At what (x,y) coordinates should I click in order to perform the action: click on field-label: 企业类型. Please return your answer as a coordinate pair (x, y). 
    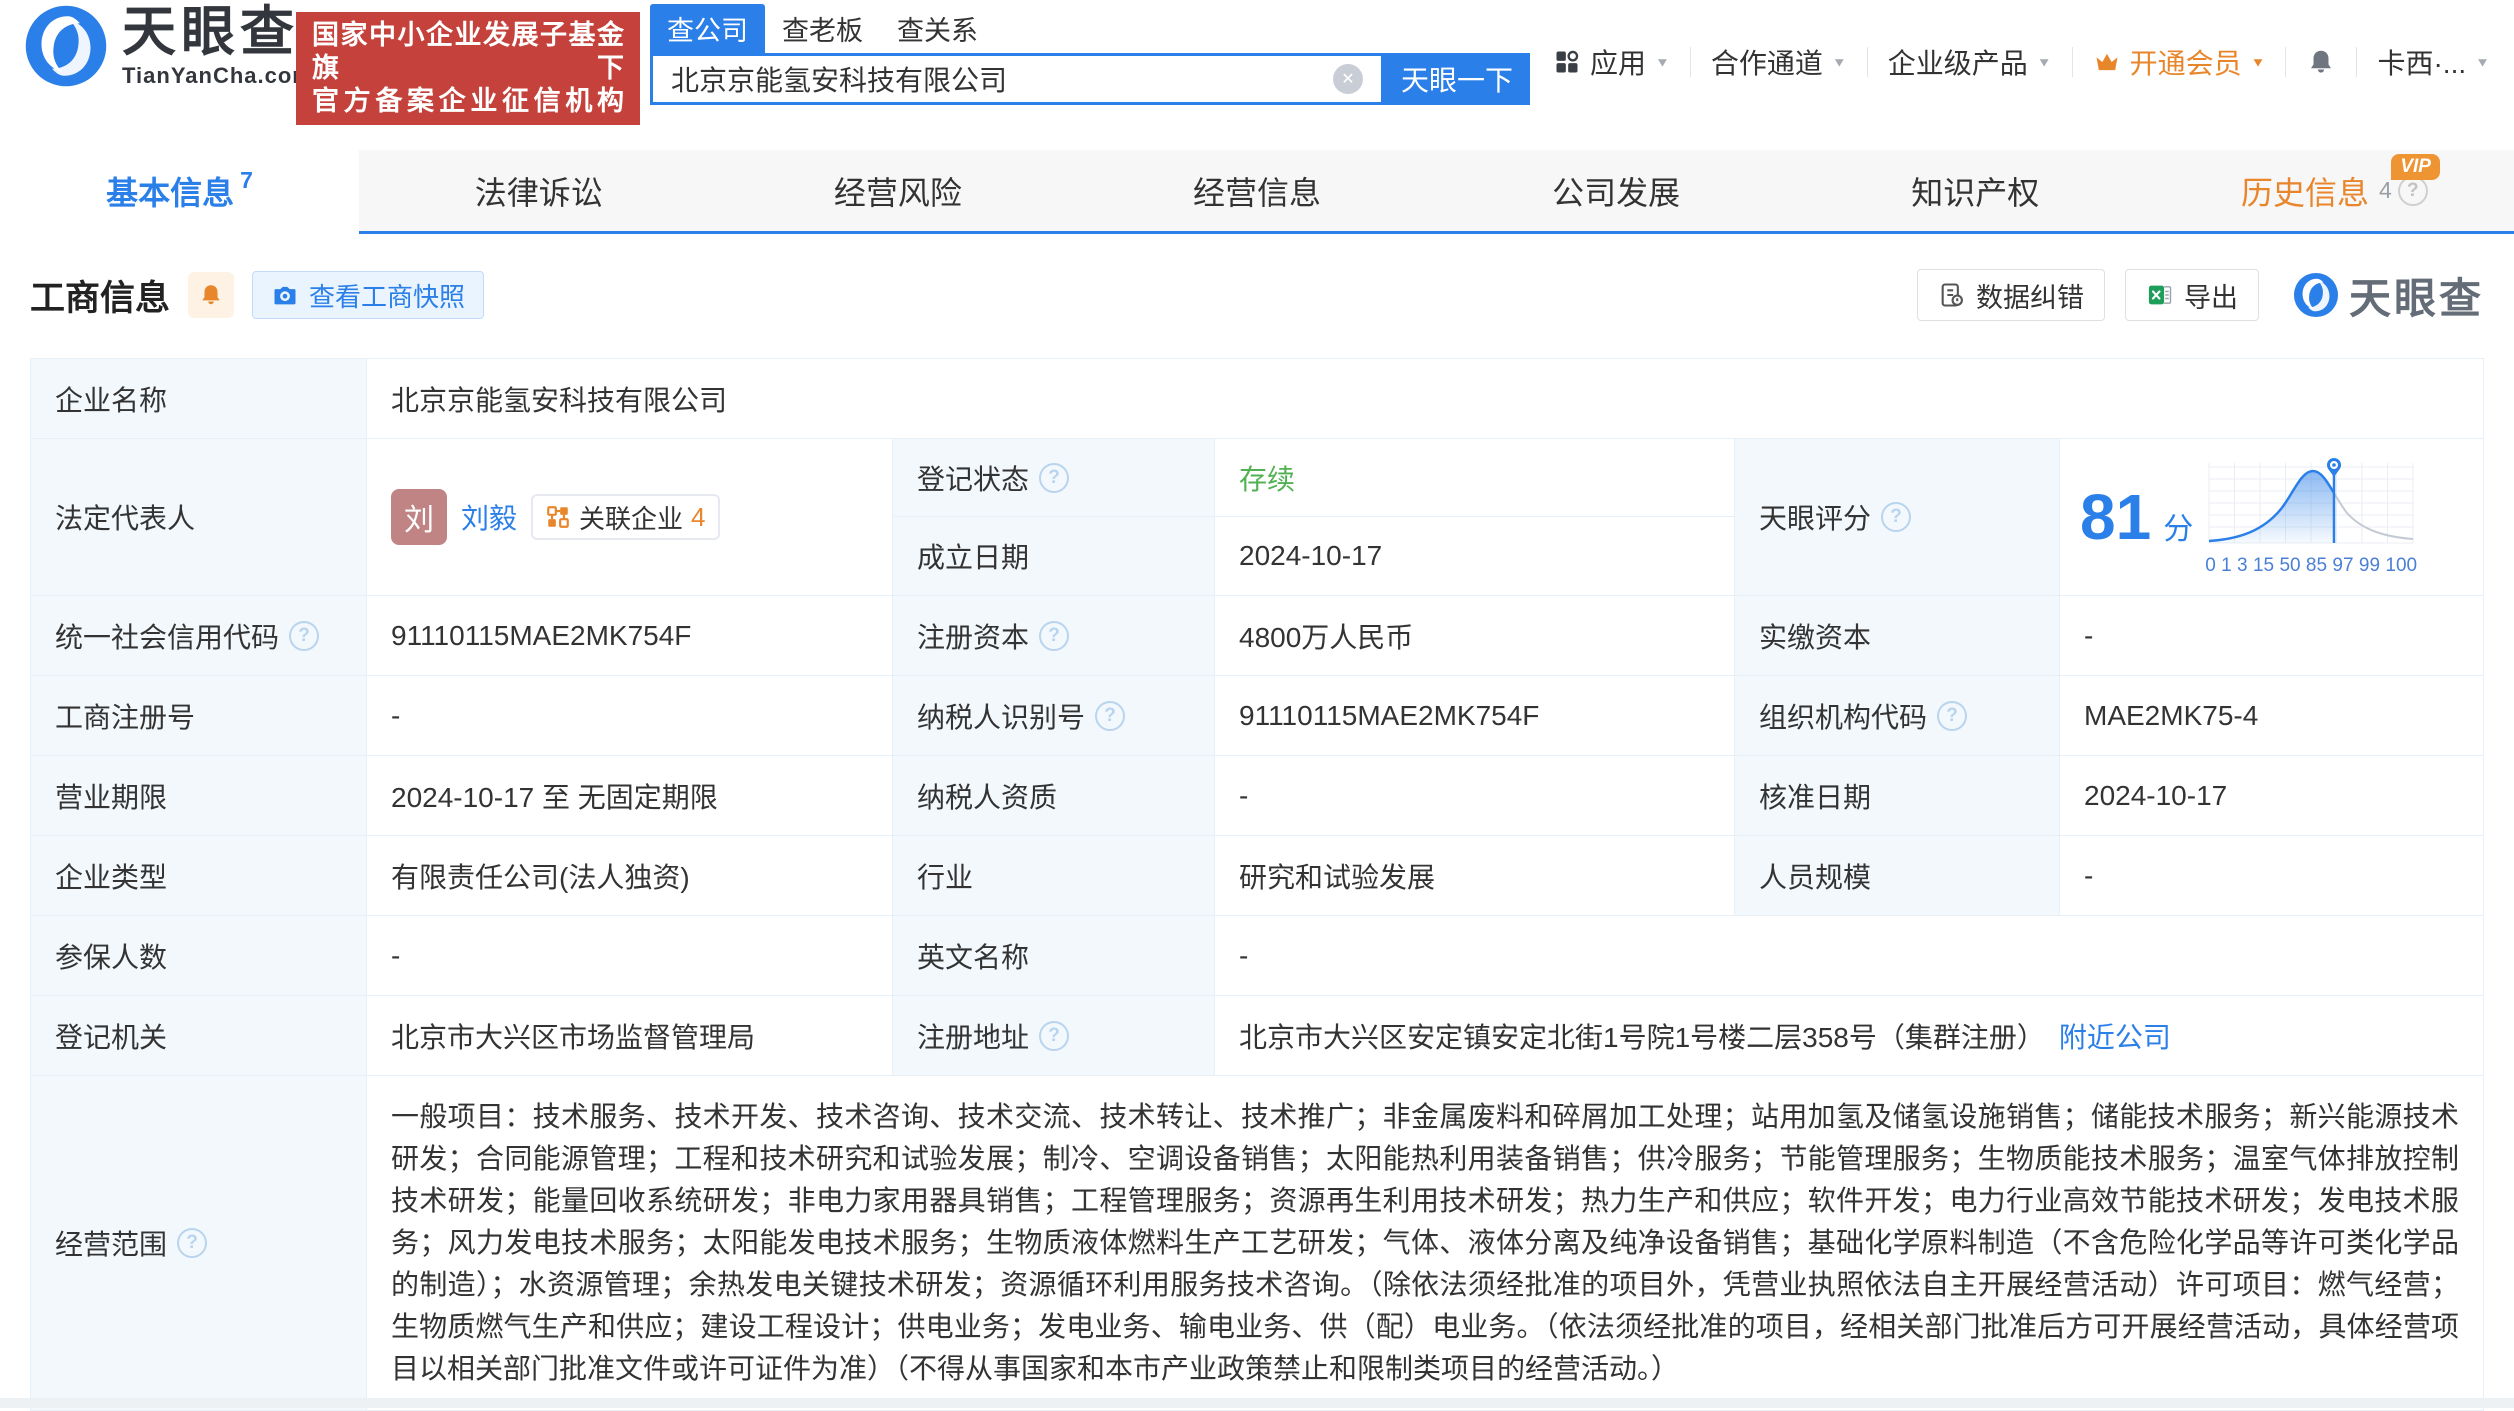
    Looking at the image, I should click on (199, 875).